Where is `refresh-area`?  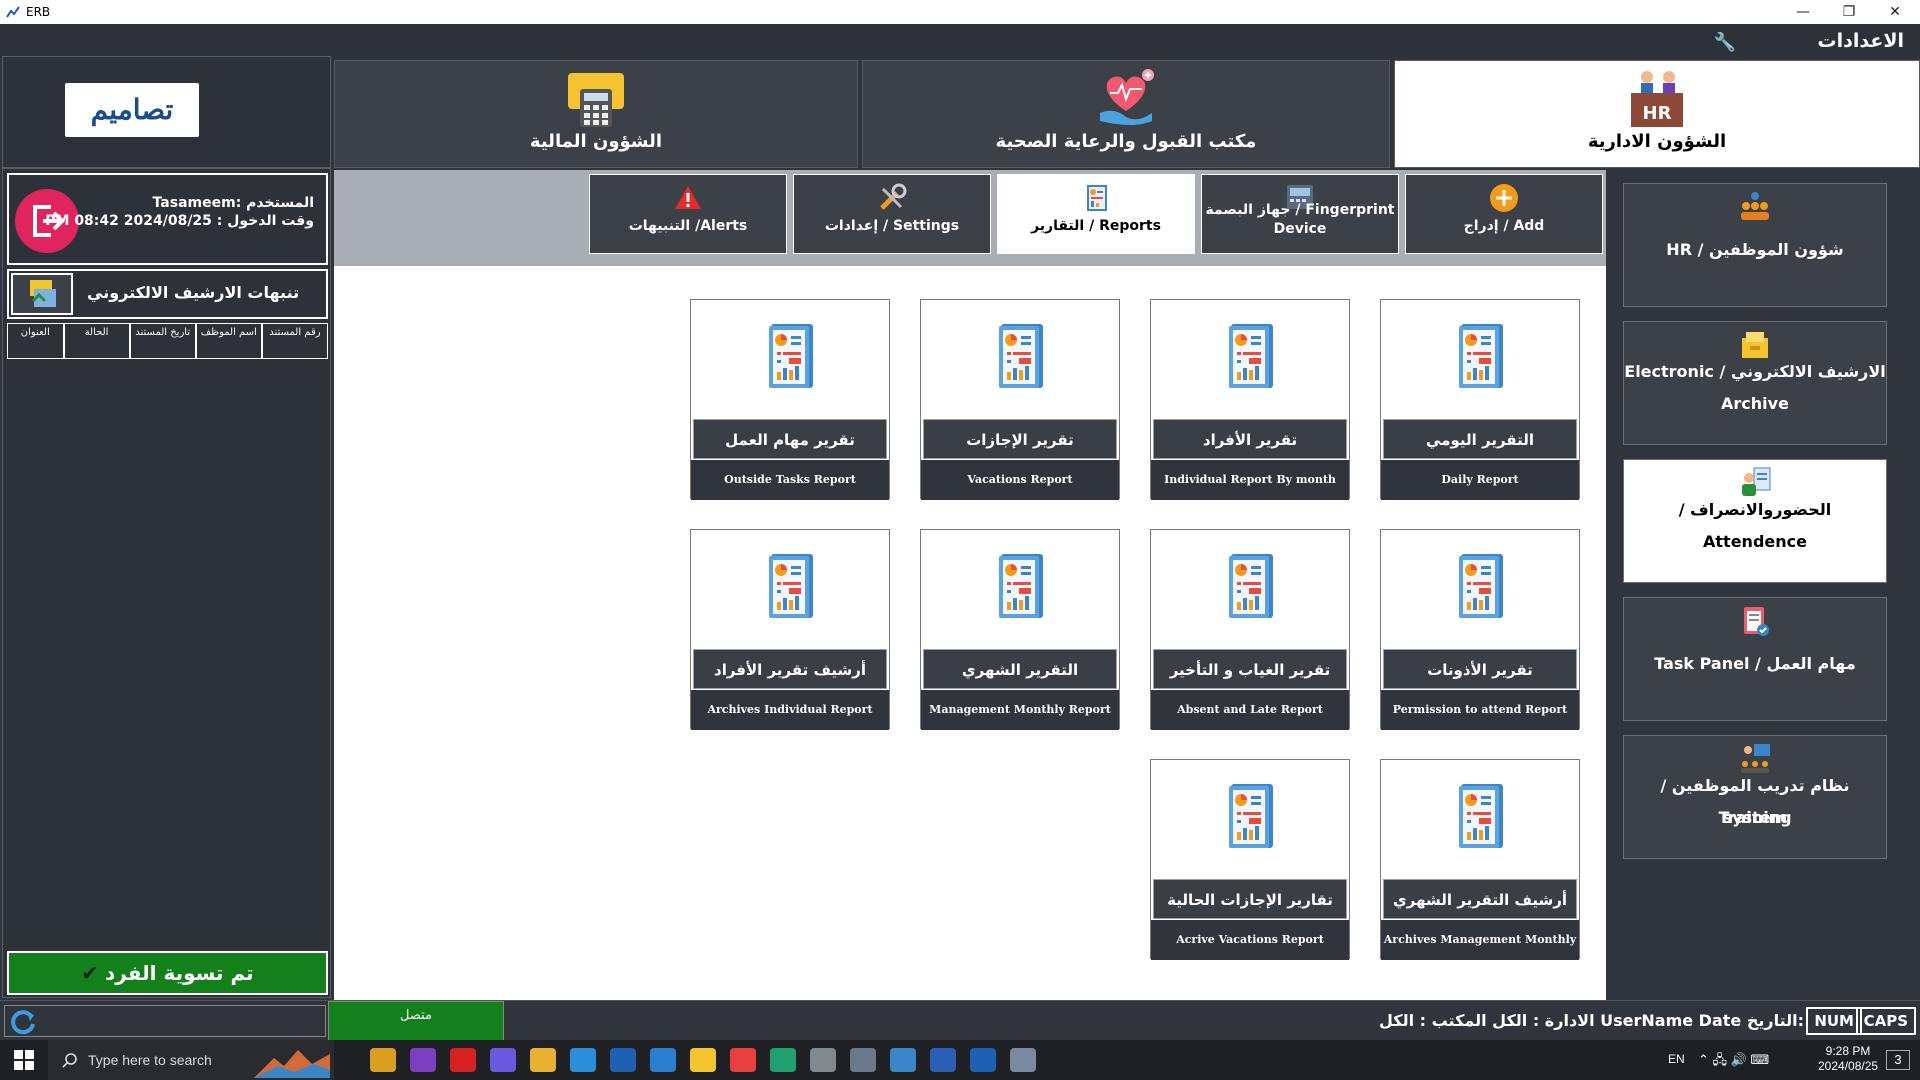 refresh-area is located at coordinates (165, 1021).